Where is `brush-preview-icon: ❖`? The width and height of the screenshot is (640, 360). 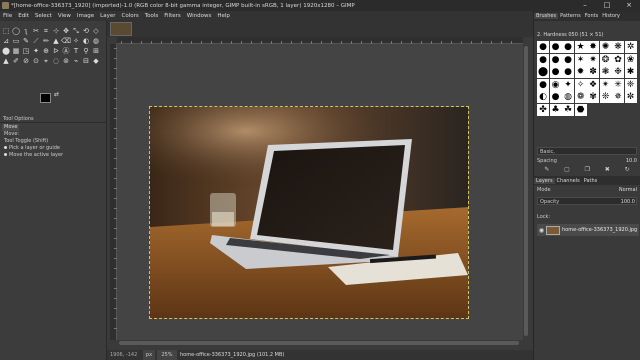 brush-preview-icon: ❖ is located at coordinates (593, 84).